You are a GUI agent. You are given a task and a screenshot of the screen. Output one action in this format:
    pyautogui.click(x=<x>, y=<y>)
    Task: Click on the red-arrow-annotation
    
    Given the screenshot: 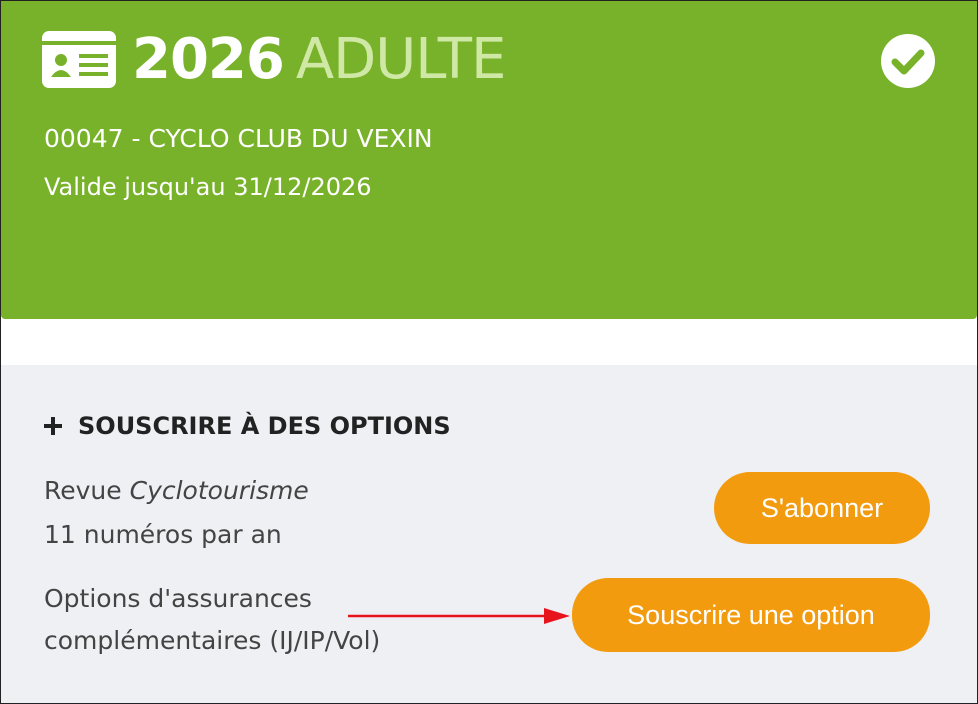 What is the action you would take?
    pyautogui.click(x=459, y=616)
    